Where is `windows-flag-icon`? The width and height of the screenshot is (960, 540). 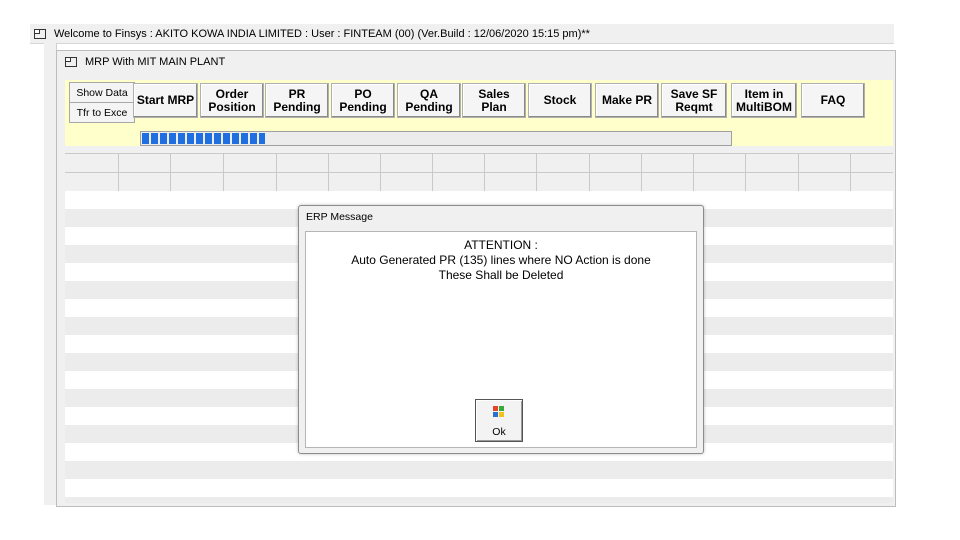 windows-flag-icon is located at coordinates (499, 411).